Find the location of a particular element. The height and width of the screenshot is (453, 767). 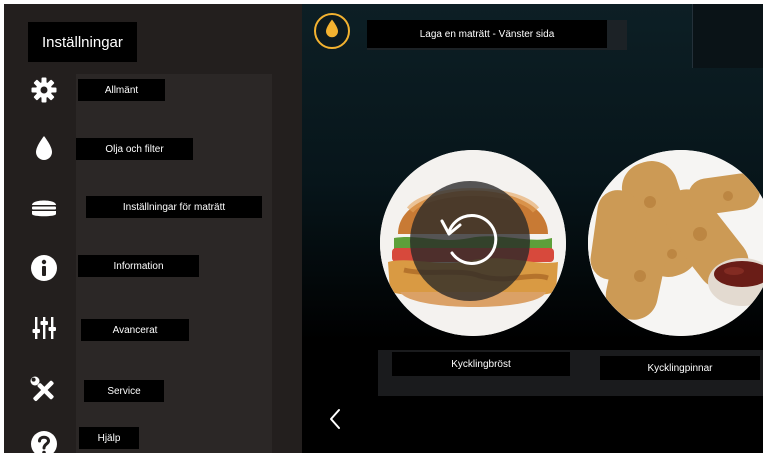

sidebar-item-general: Allmänt is located at coordinates (153, 90).